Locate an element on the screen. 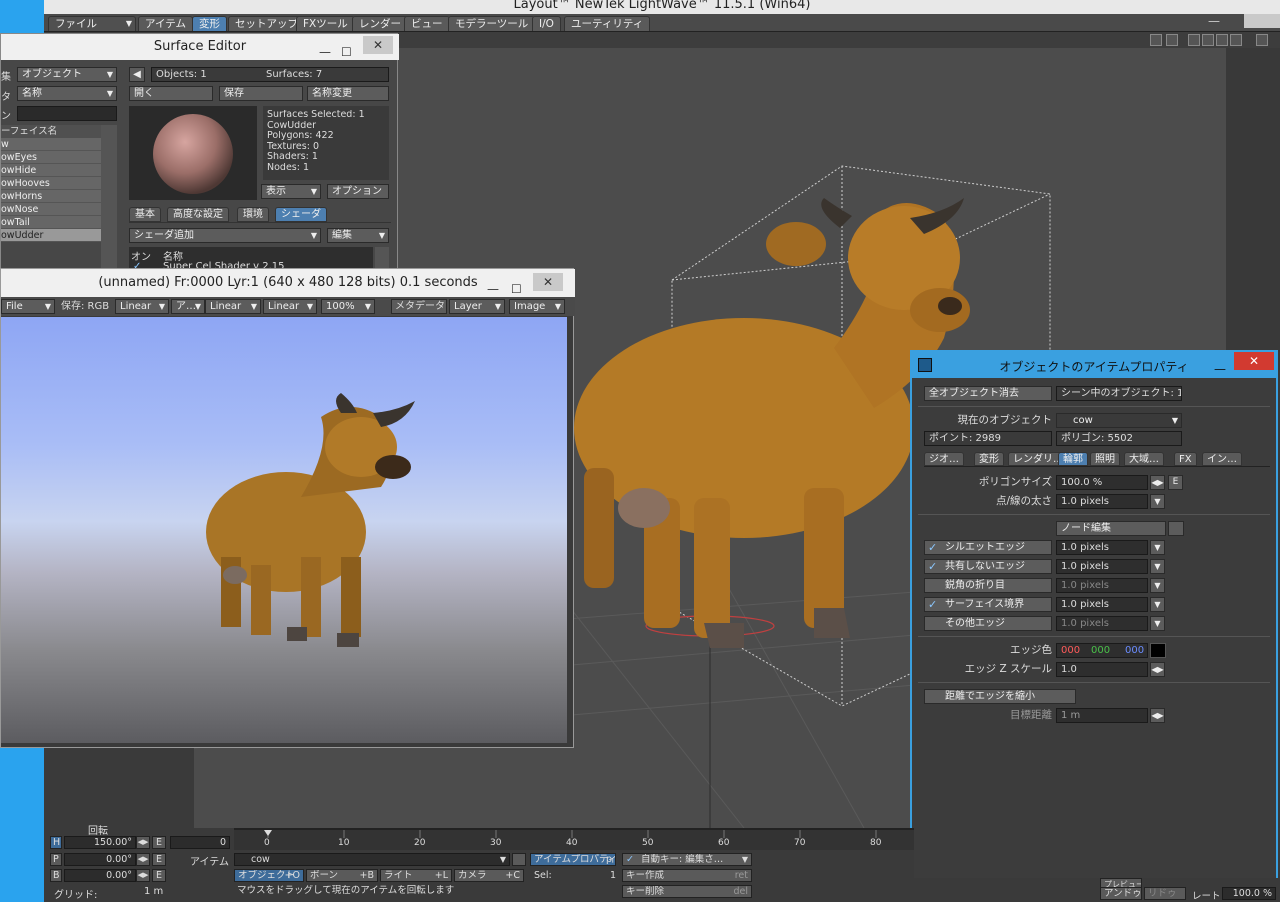  settings-icon is located at coordinates (1172, 40).